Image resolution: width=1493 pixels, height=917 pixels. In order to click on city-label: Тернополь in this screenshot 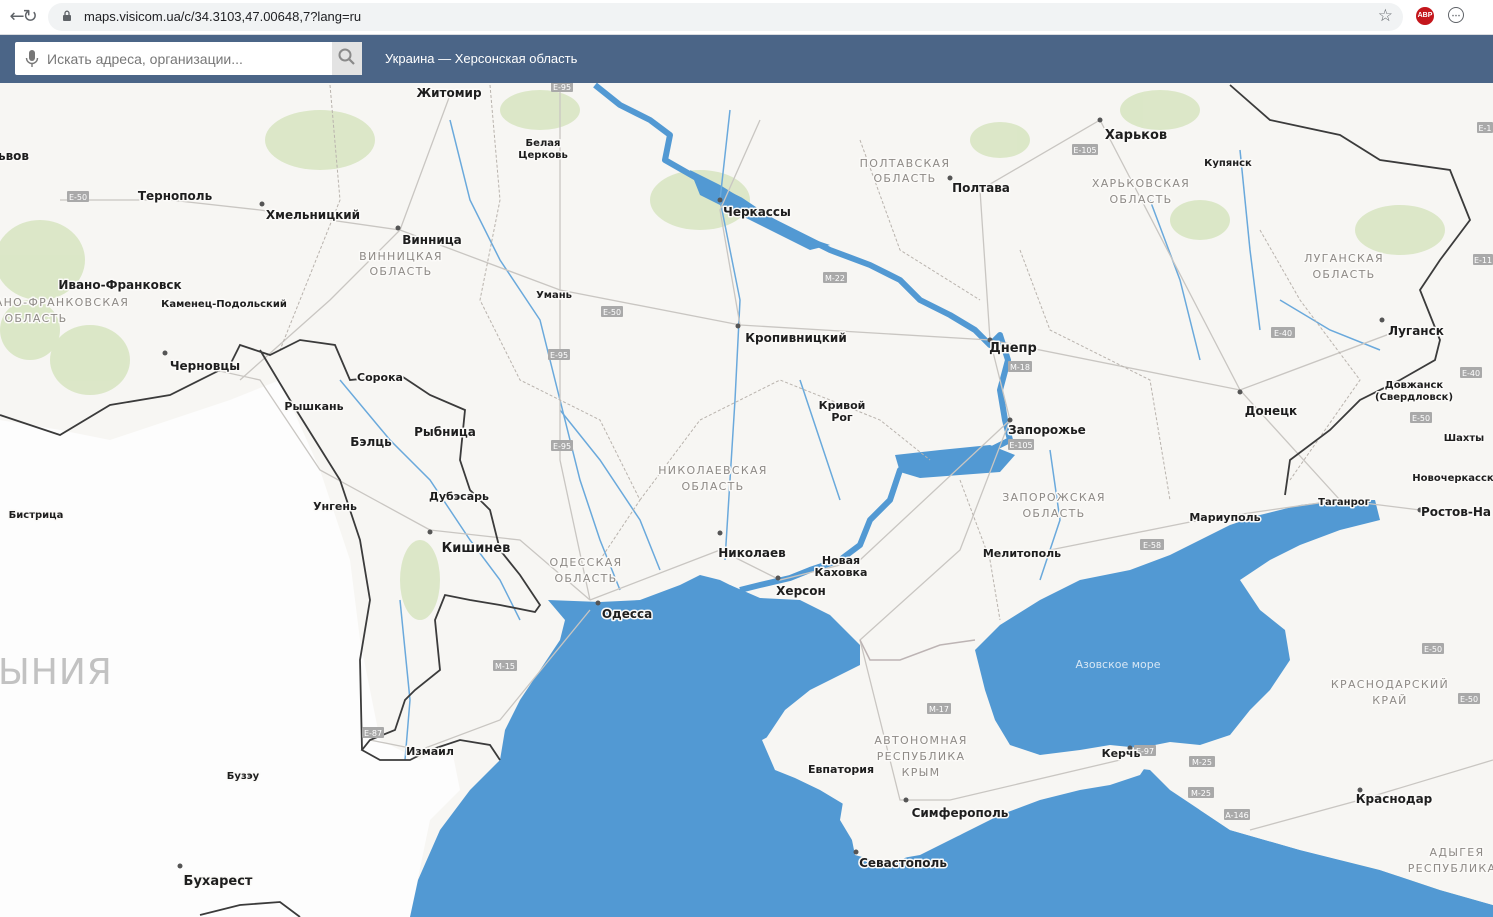, I will do `click(175, 196)`.